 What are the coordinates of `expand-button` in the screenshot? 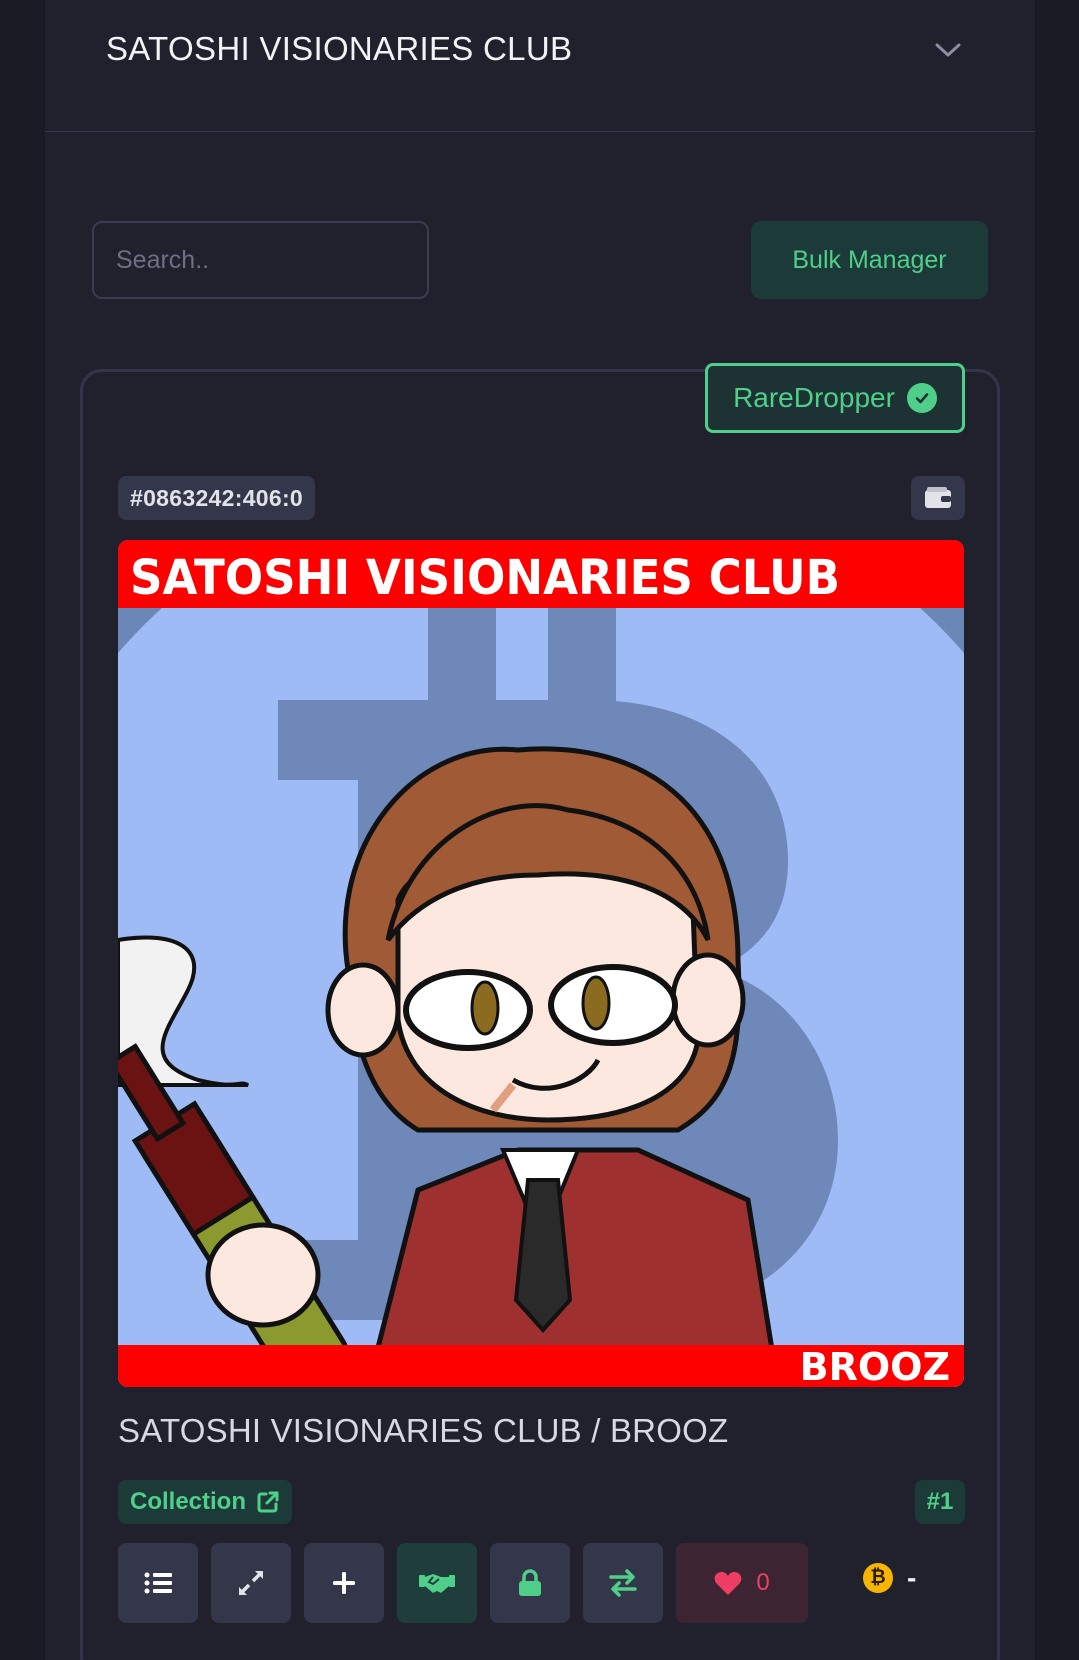 It's located at (251, 1583).